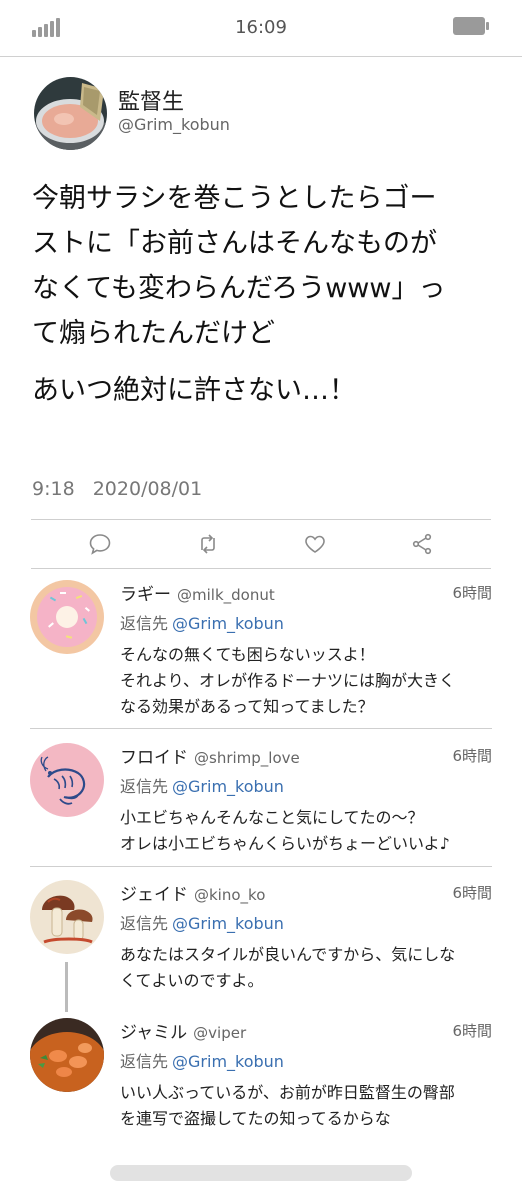  What do you see at coordinates (153, 333) in the screenshot?
I see `tweet-text-line: て煽られたんだけど` at bounding box center [153, 333].